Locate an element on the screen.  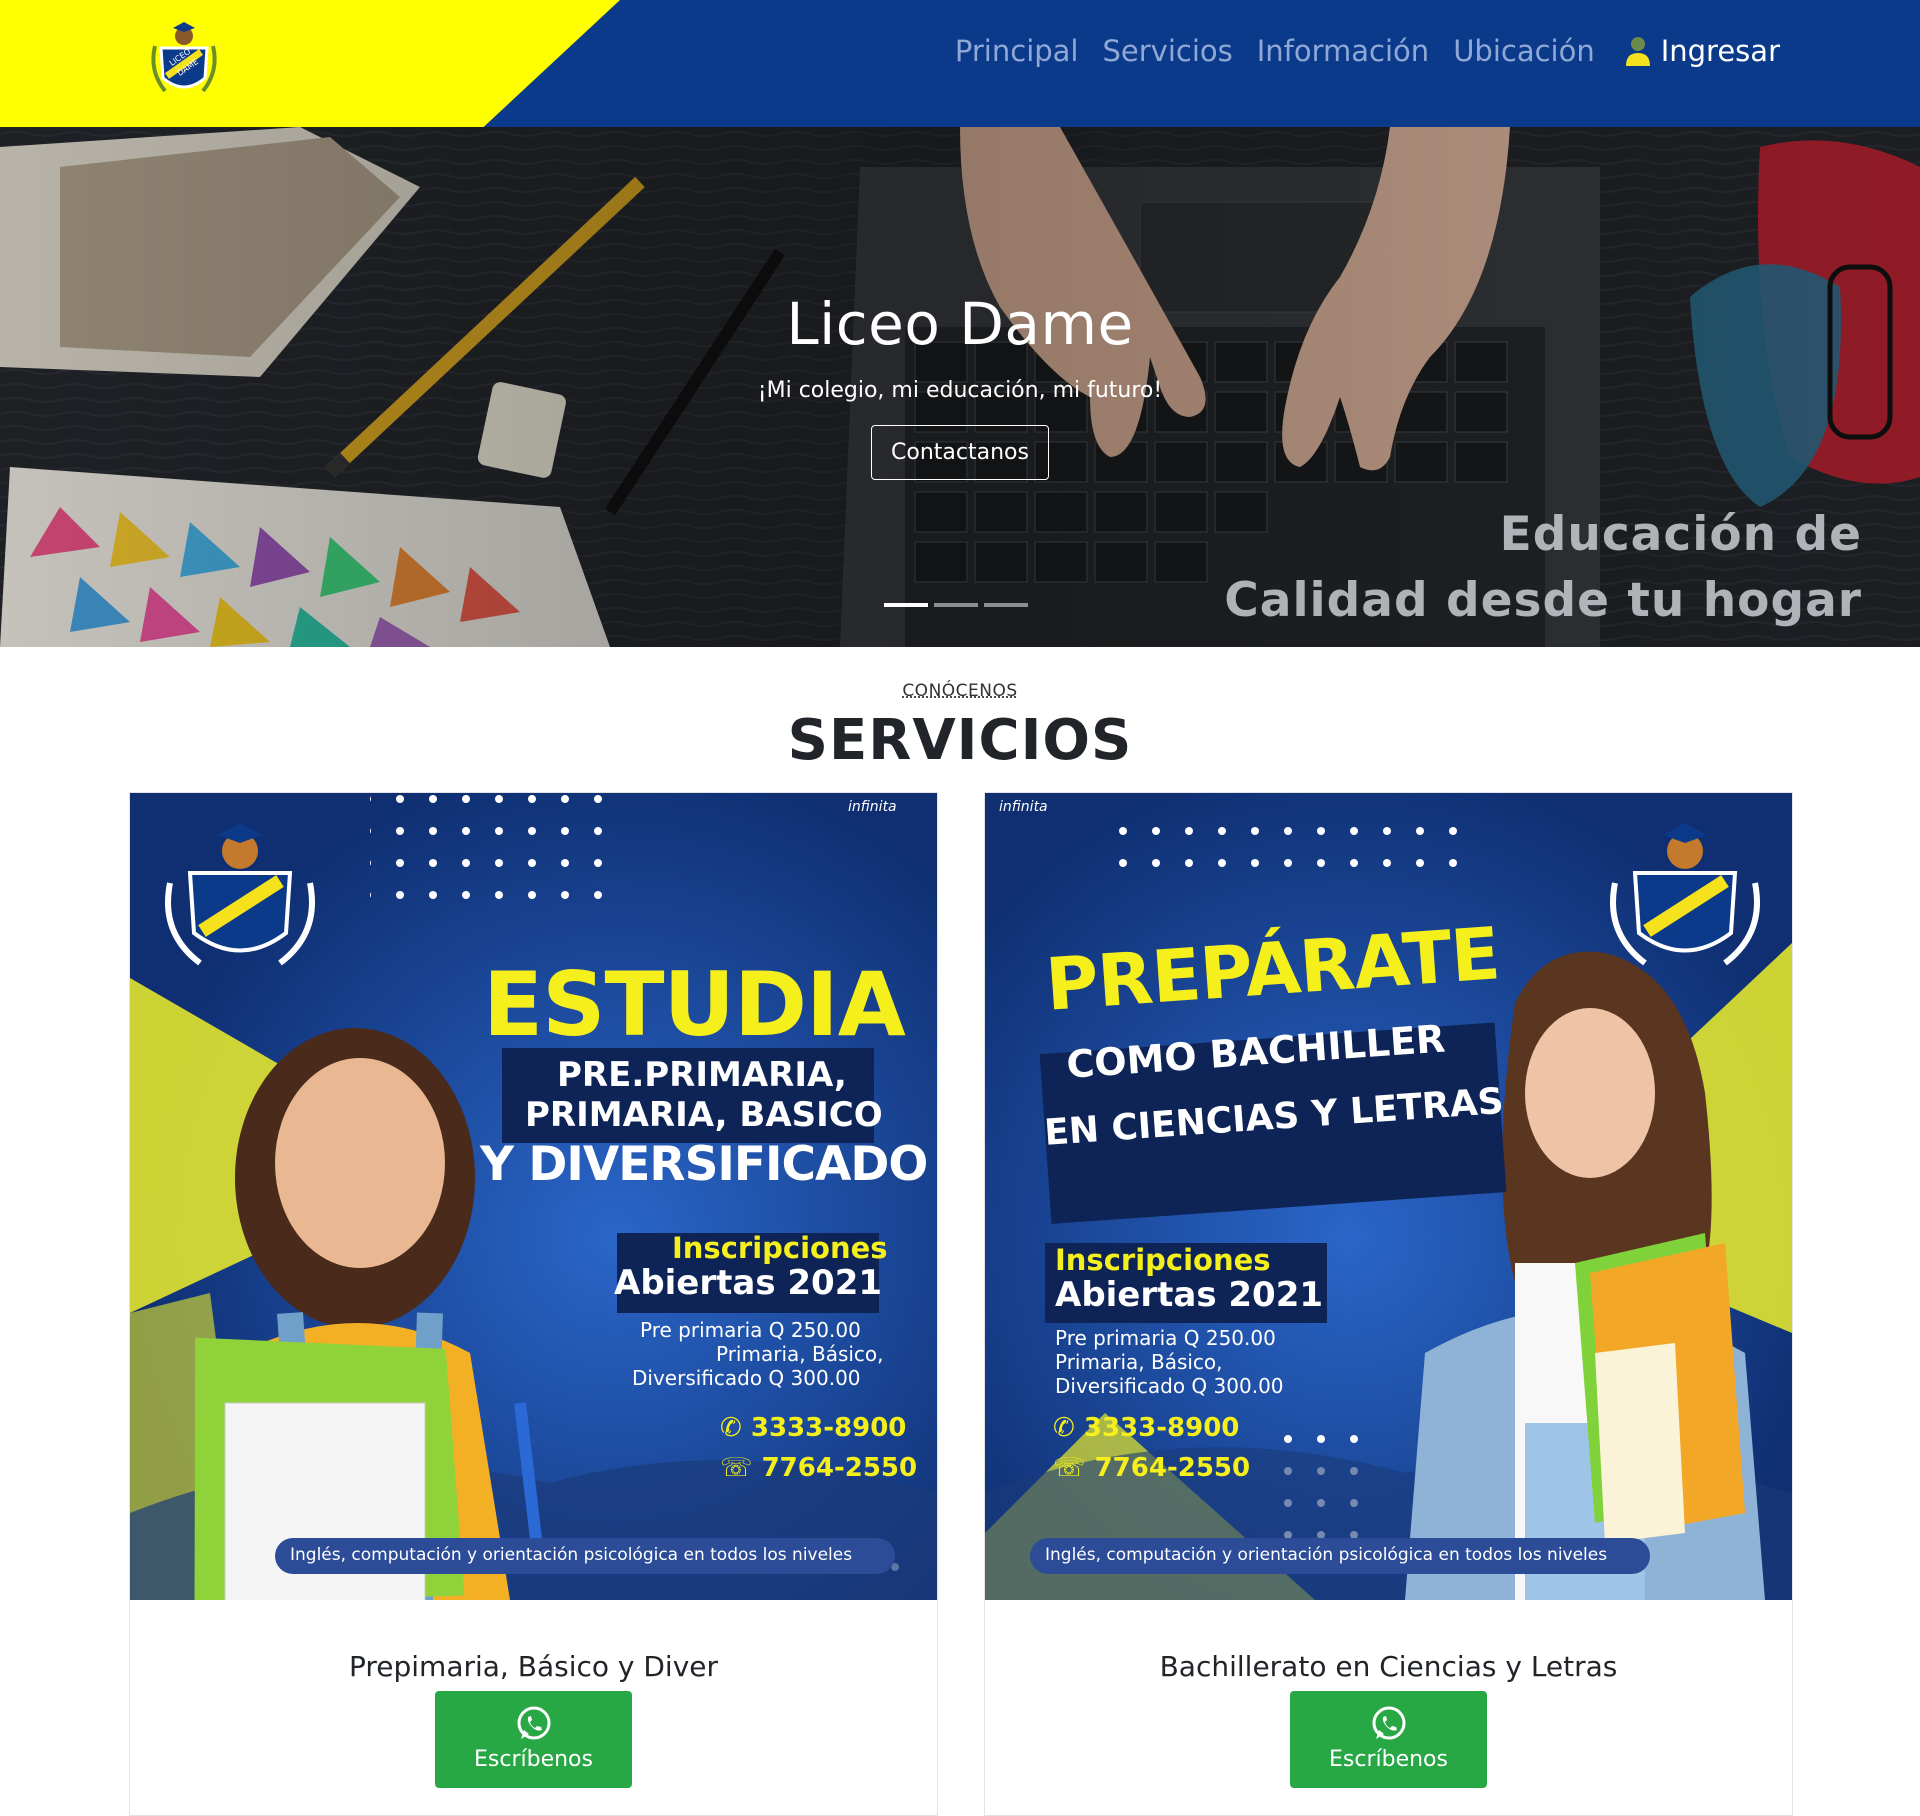
poster2-inscripciones: Inscripciones is located at coordinates (1163, 1260).